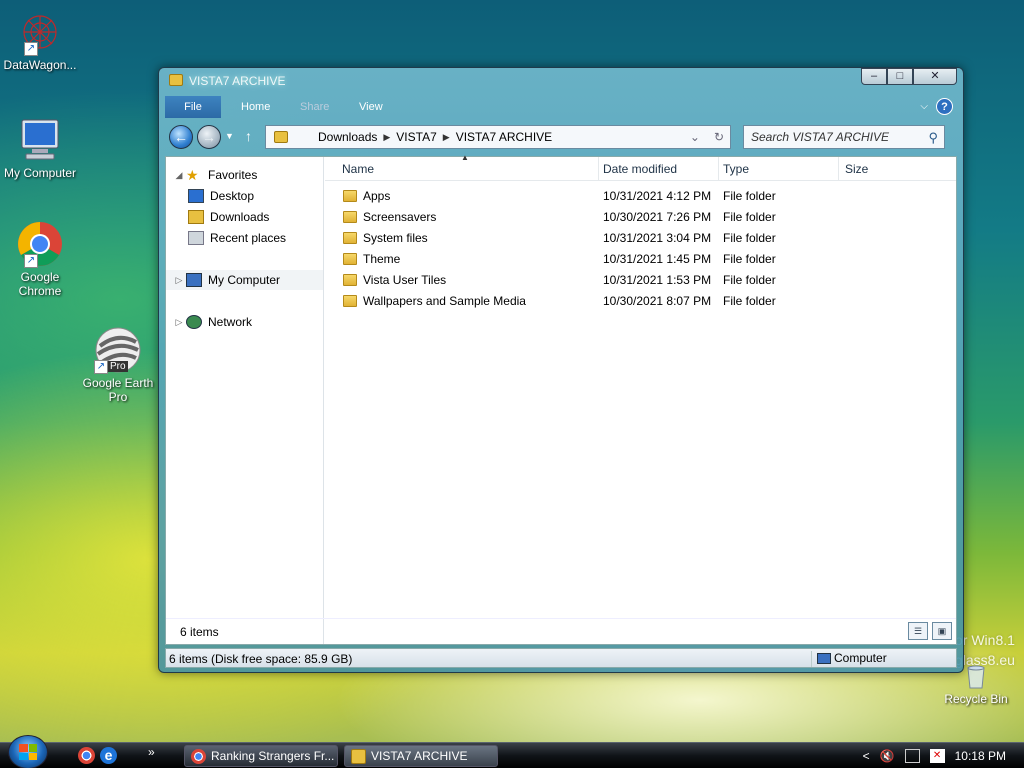  Describe the element at coordinates (659, 169) in the screenshot. I see `column-header-date: Date modified` at that location.